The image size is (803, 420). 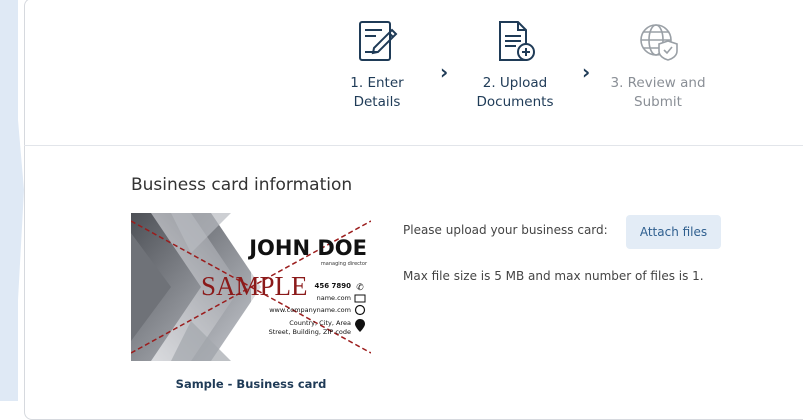 I want to click on card-website: www.companyname.com, so click(x=310, y=310).